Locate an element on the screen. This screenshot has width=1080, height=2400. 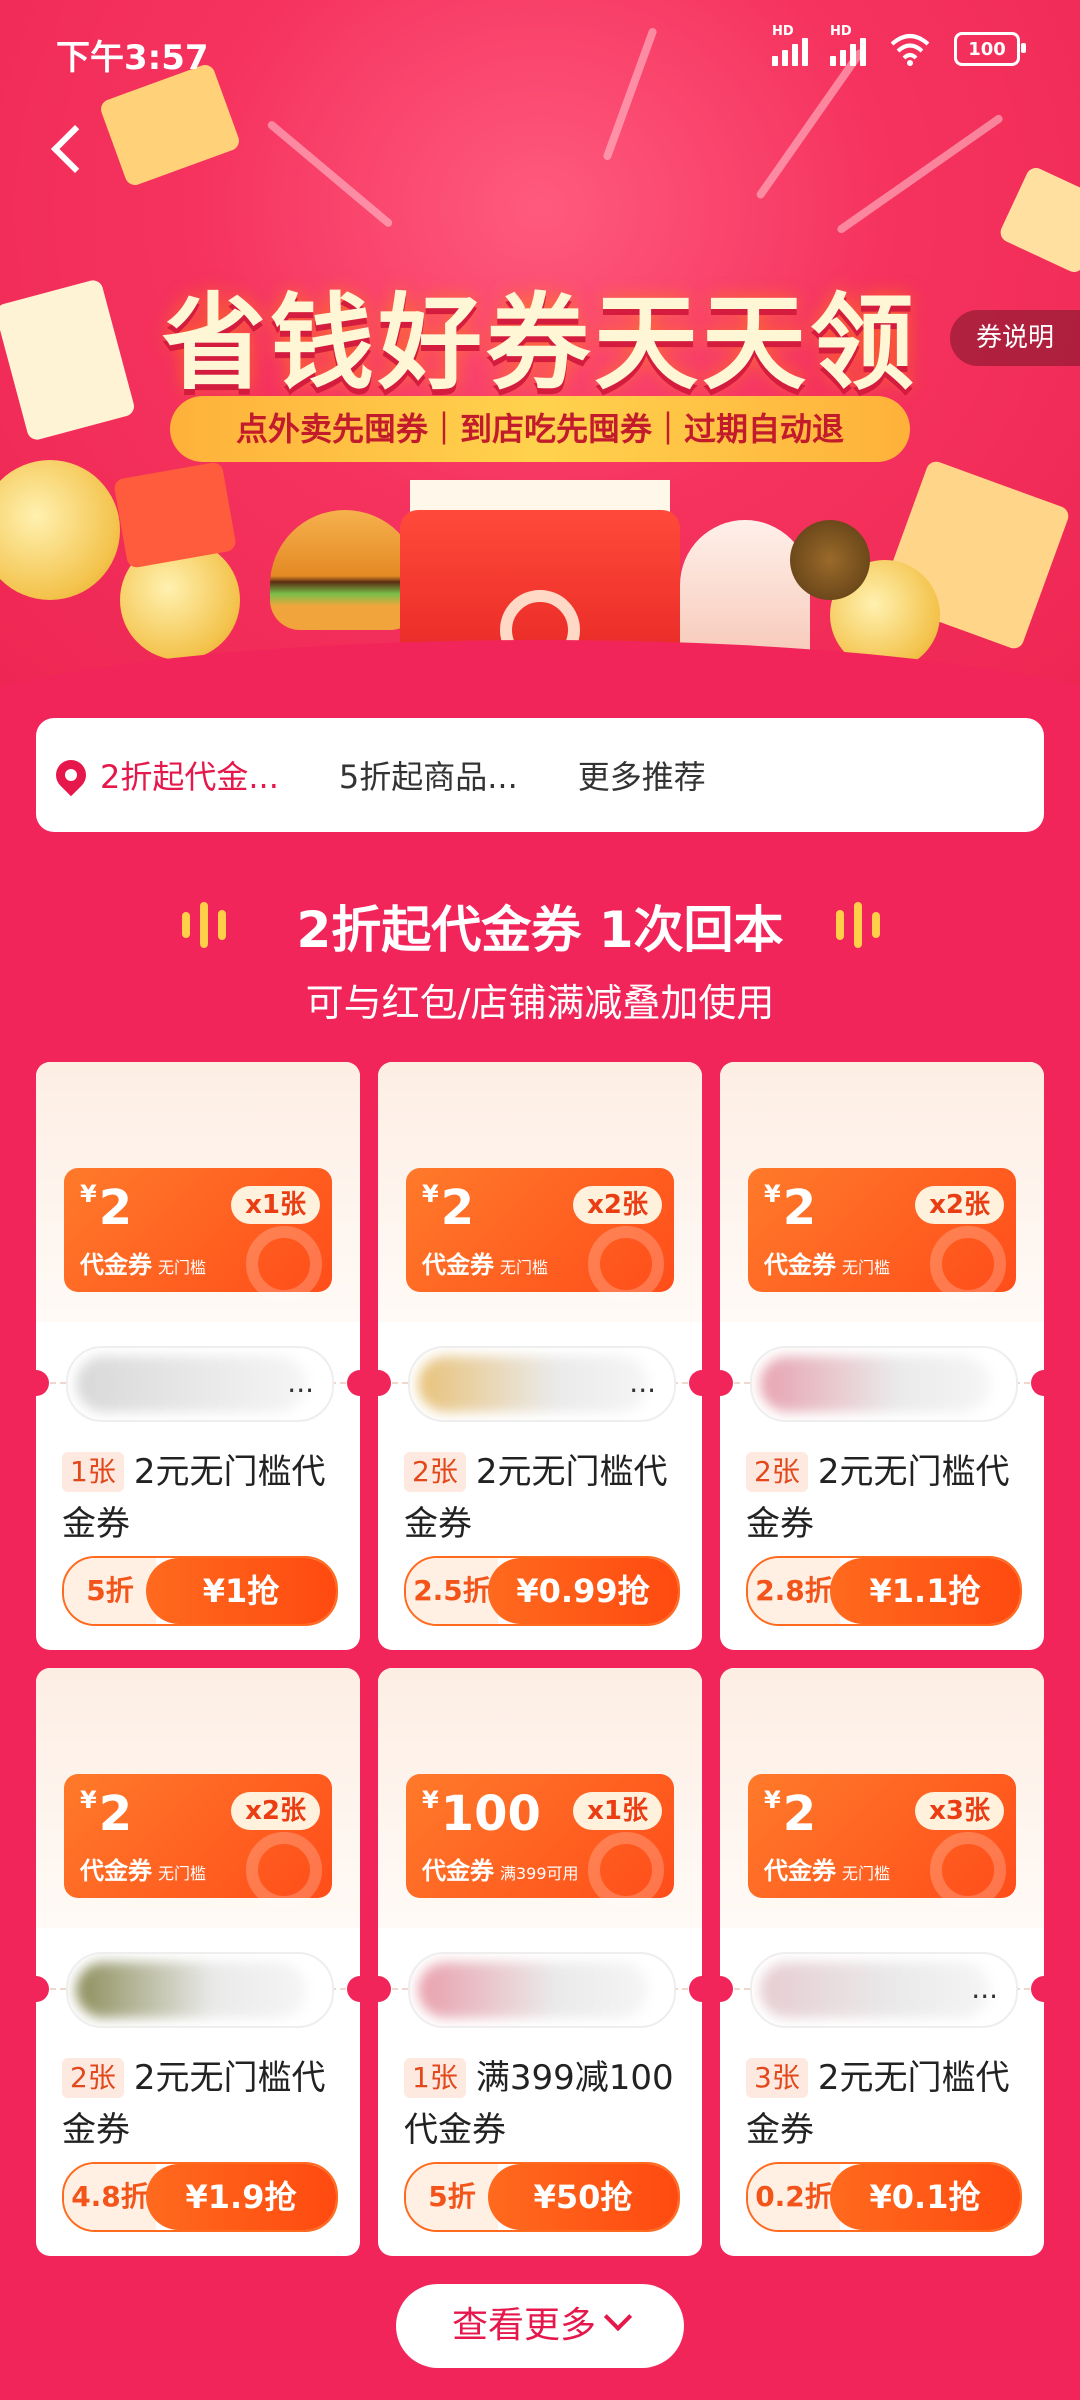
category-tabs: 2折起代金... 5折起商品... 更多推荐 is located at coordinates (540, 775).